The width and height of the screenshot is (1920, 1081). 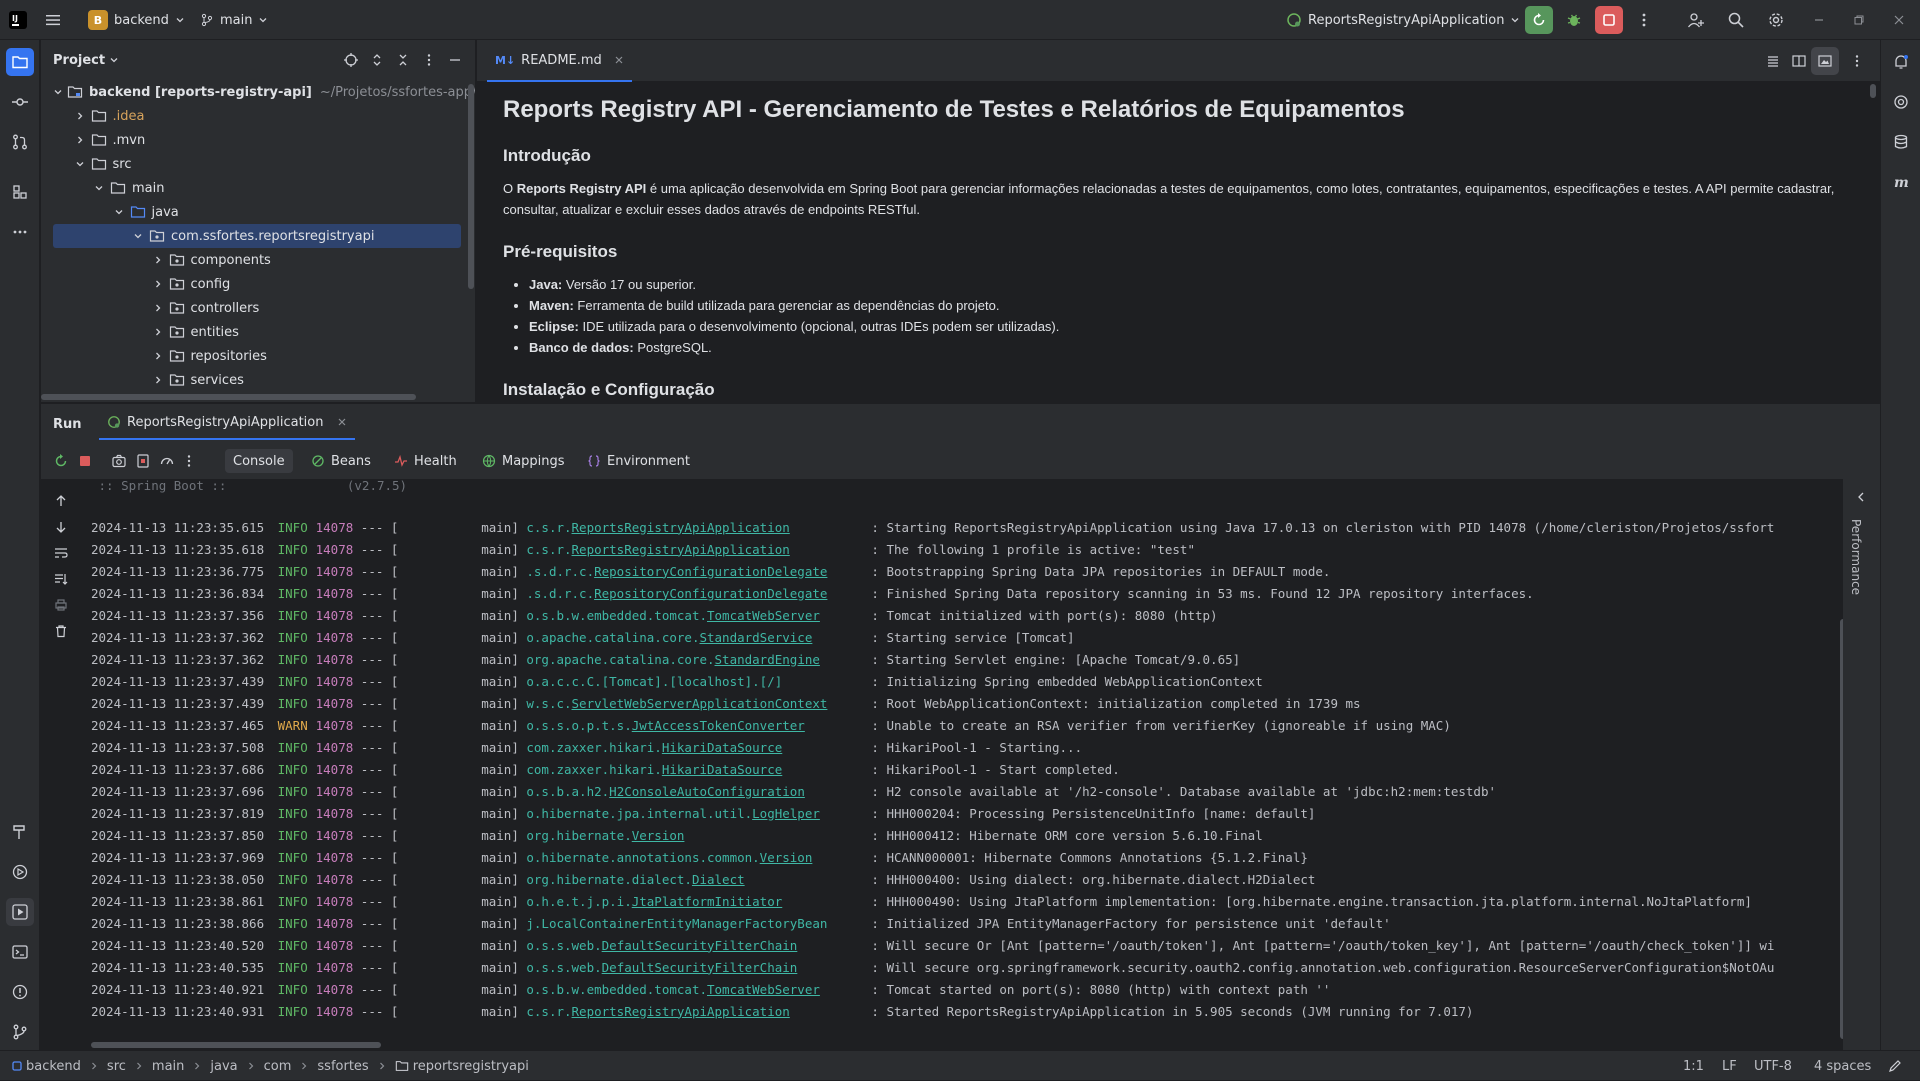 I want to click on log-logger-class-link: H2ConsoleAutoConfiguration, so click(x=707, y=791).